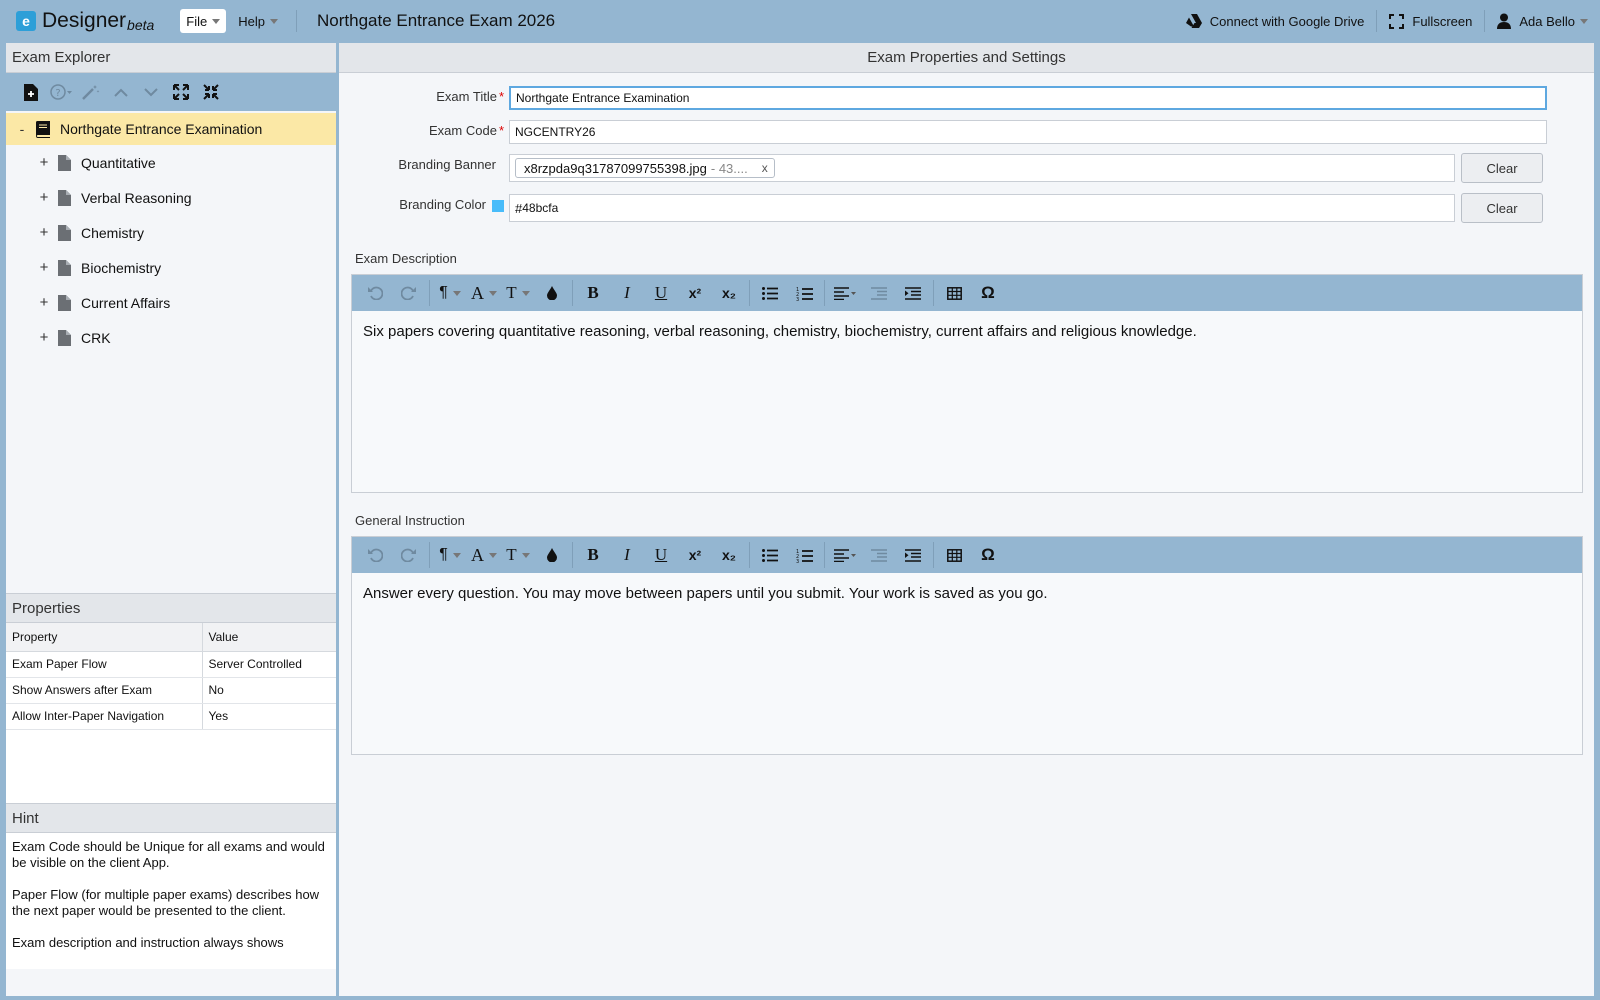  What do you see at coordinates (1542, 21) in the screenshot?
I see `user-menu: Ada Bello` at bounding box center [1542, 21].